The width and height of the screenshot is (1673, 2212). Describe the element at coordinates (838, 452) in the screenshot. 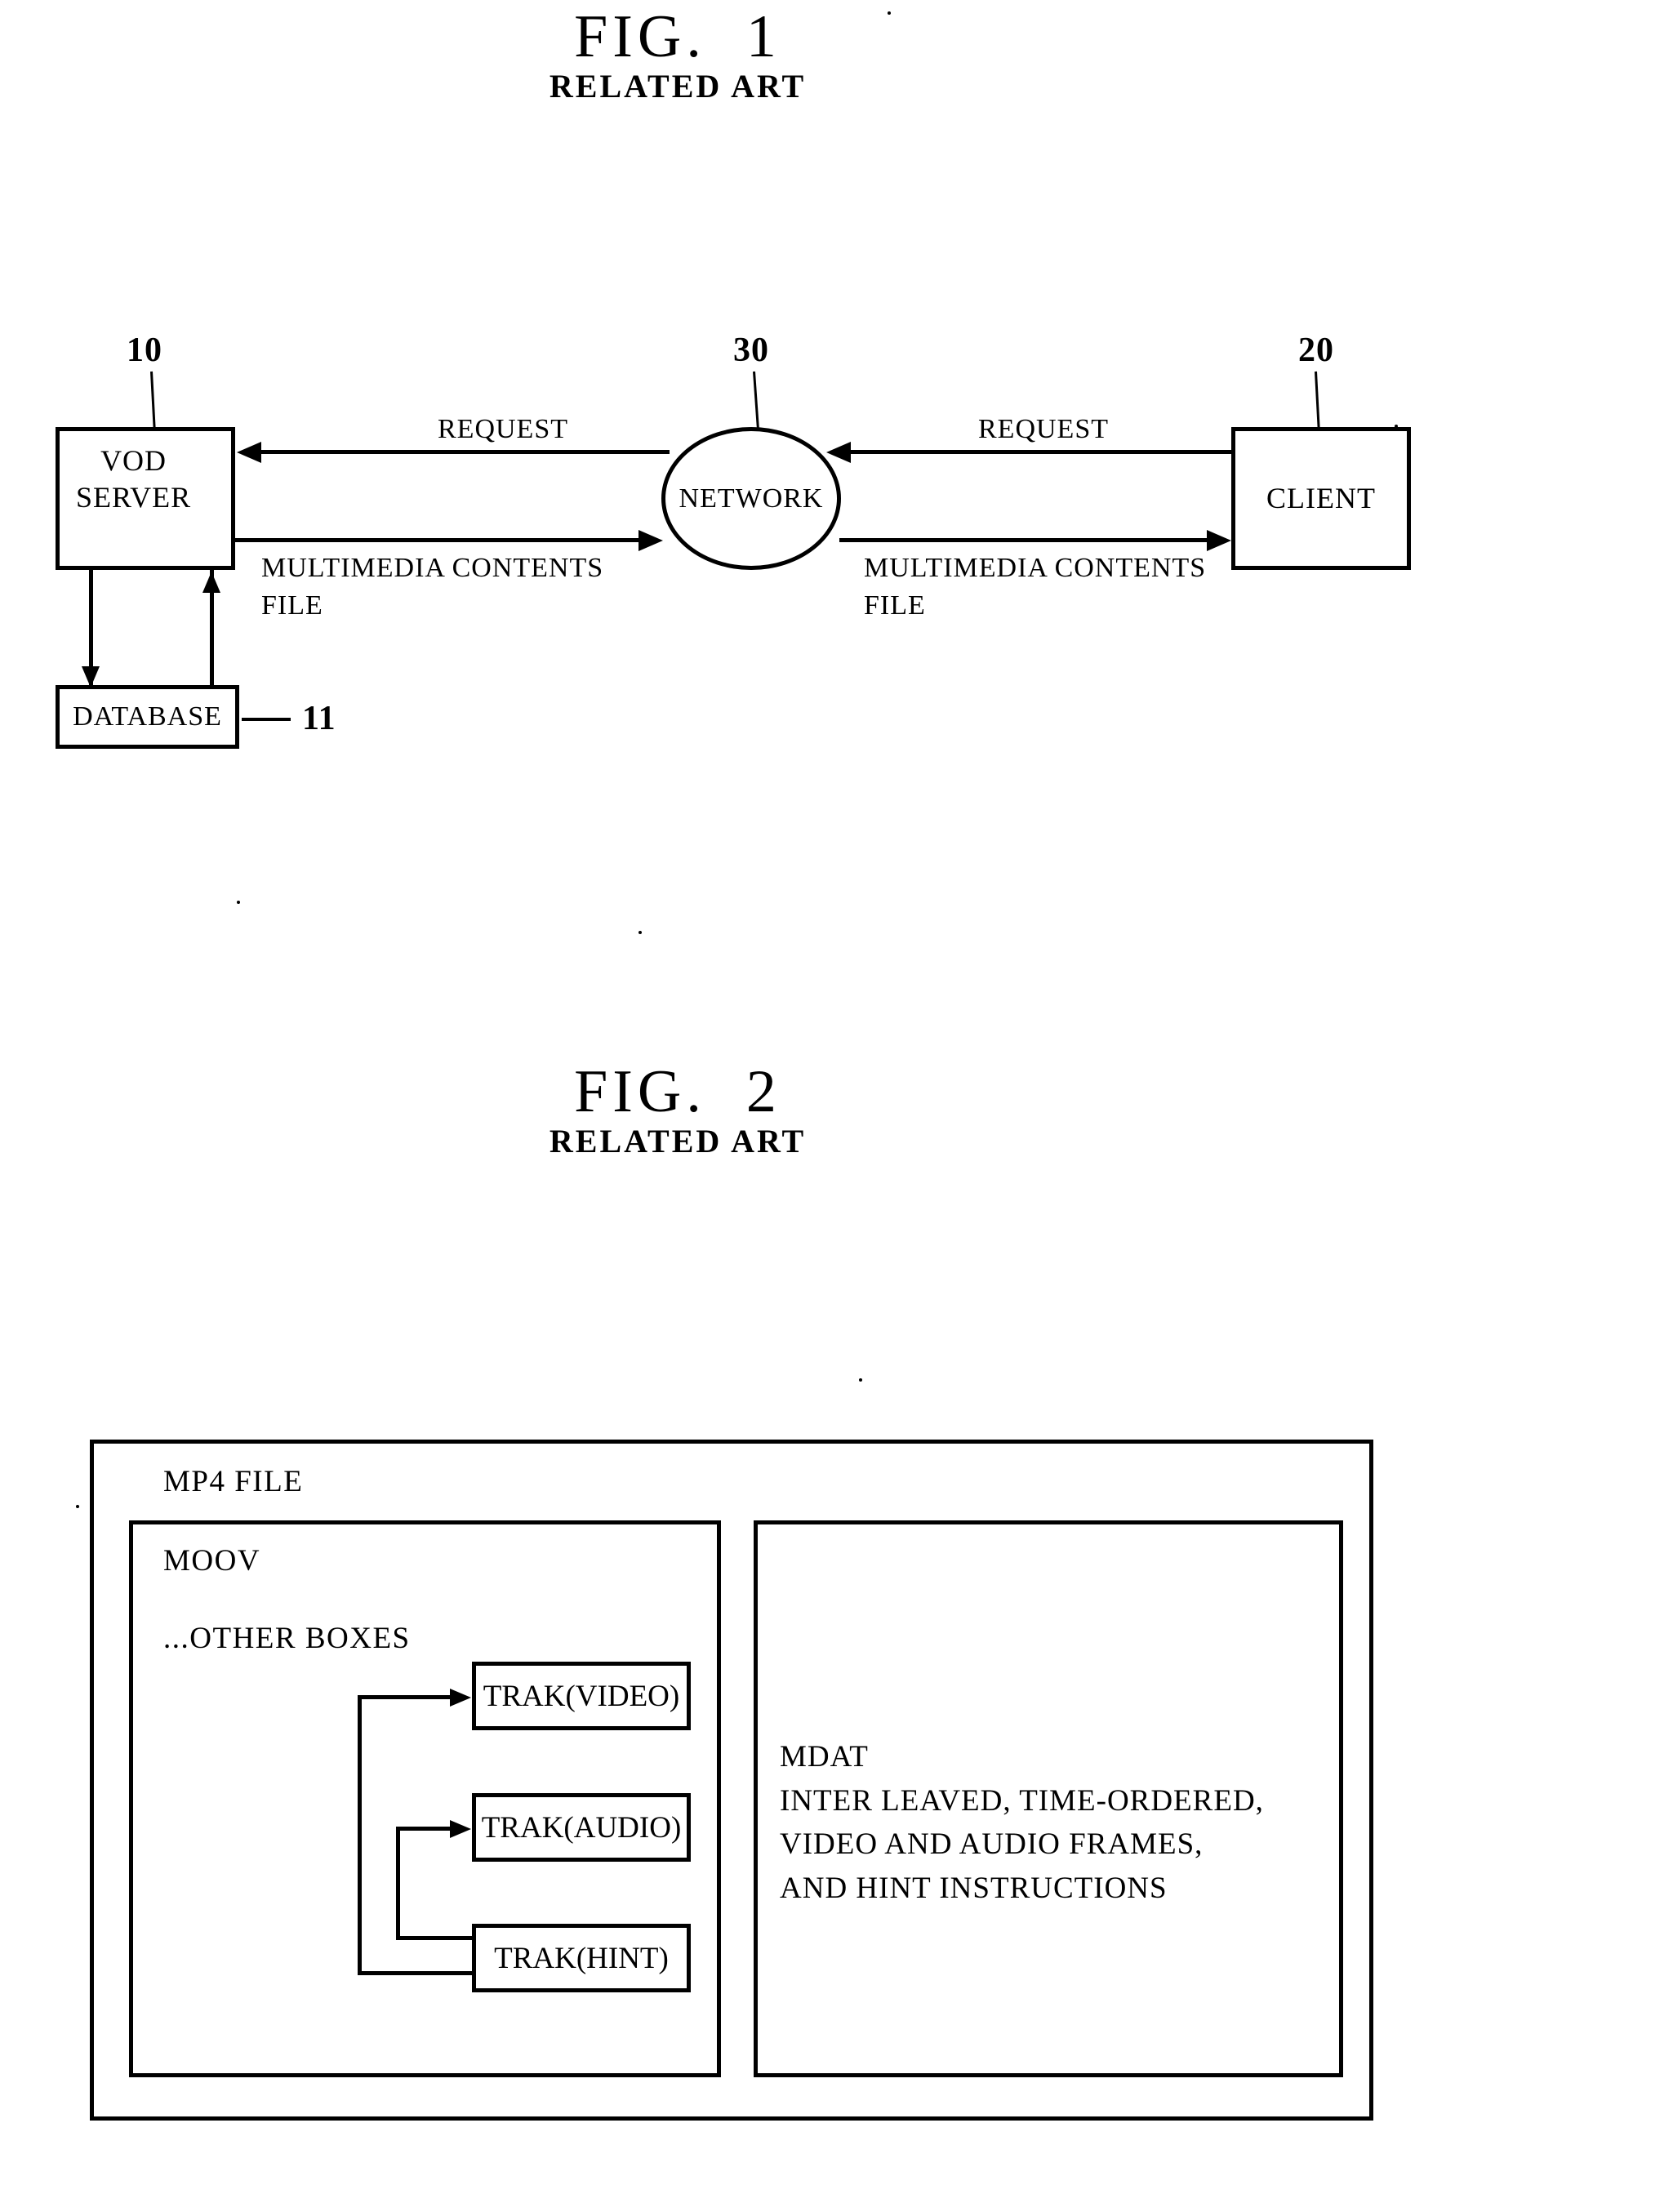

I see `request-arrowhead-right` at that location.